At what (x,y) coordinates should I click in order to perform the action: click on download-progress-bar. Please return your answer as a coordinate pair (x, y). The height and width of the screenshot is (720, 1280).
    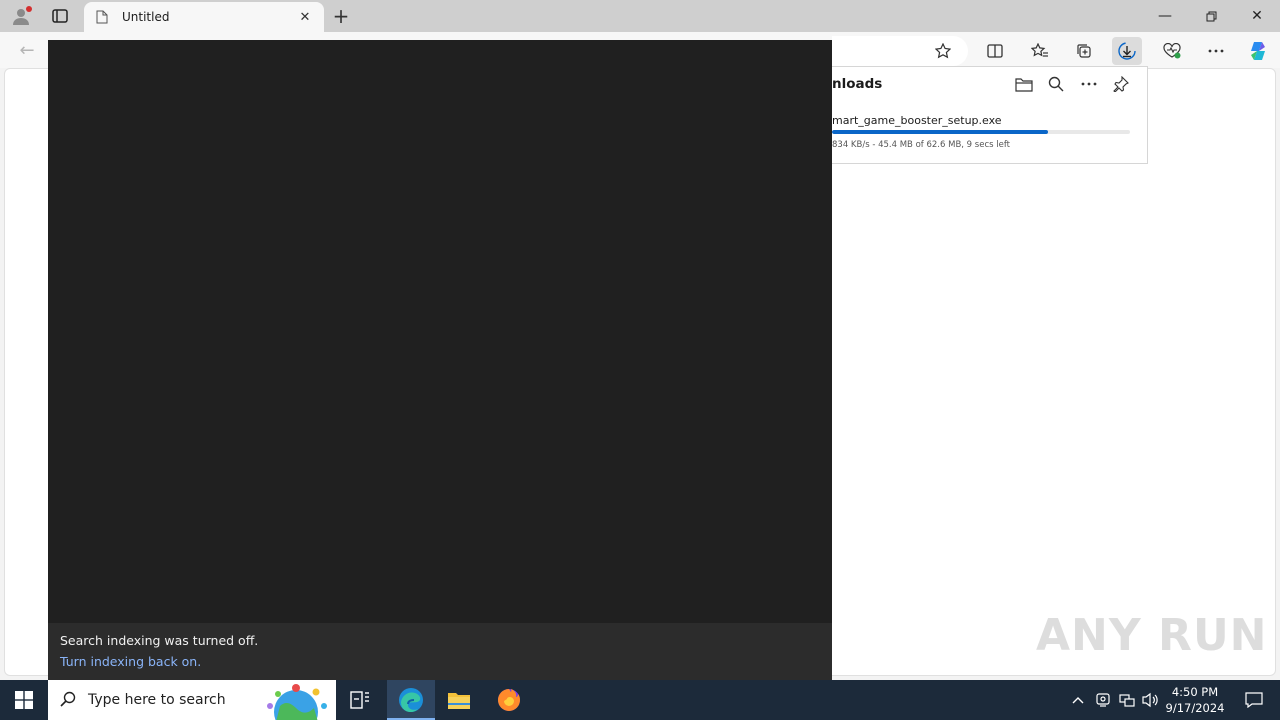
    Looking at the image, I should click on (981, 132).